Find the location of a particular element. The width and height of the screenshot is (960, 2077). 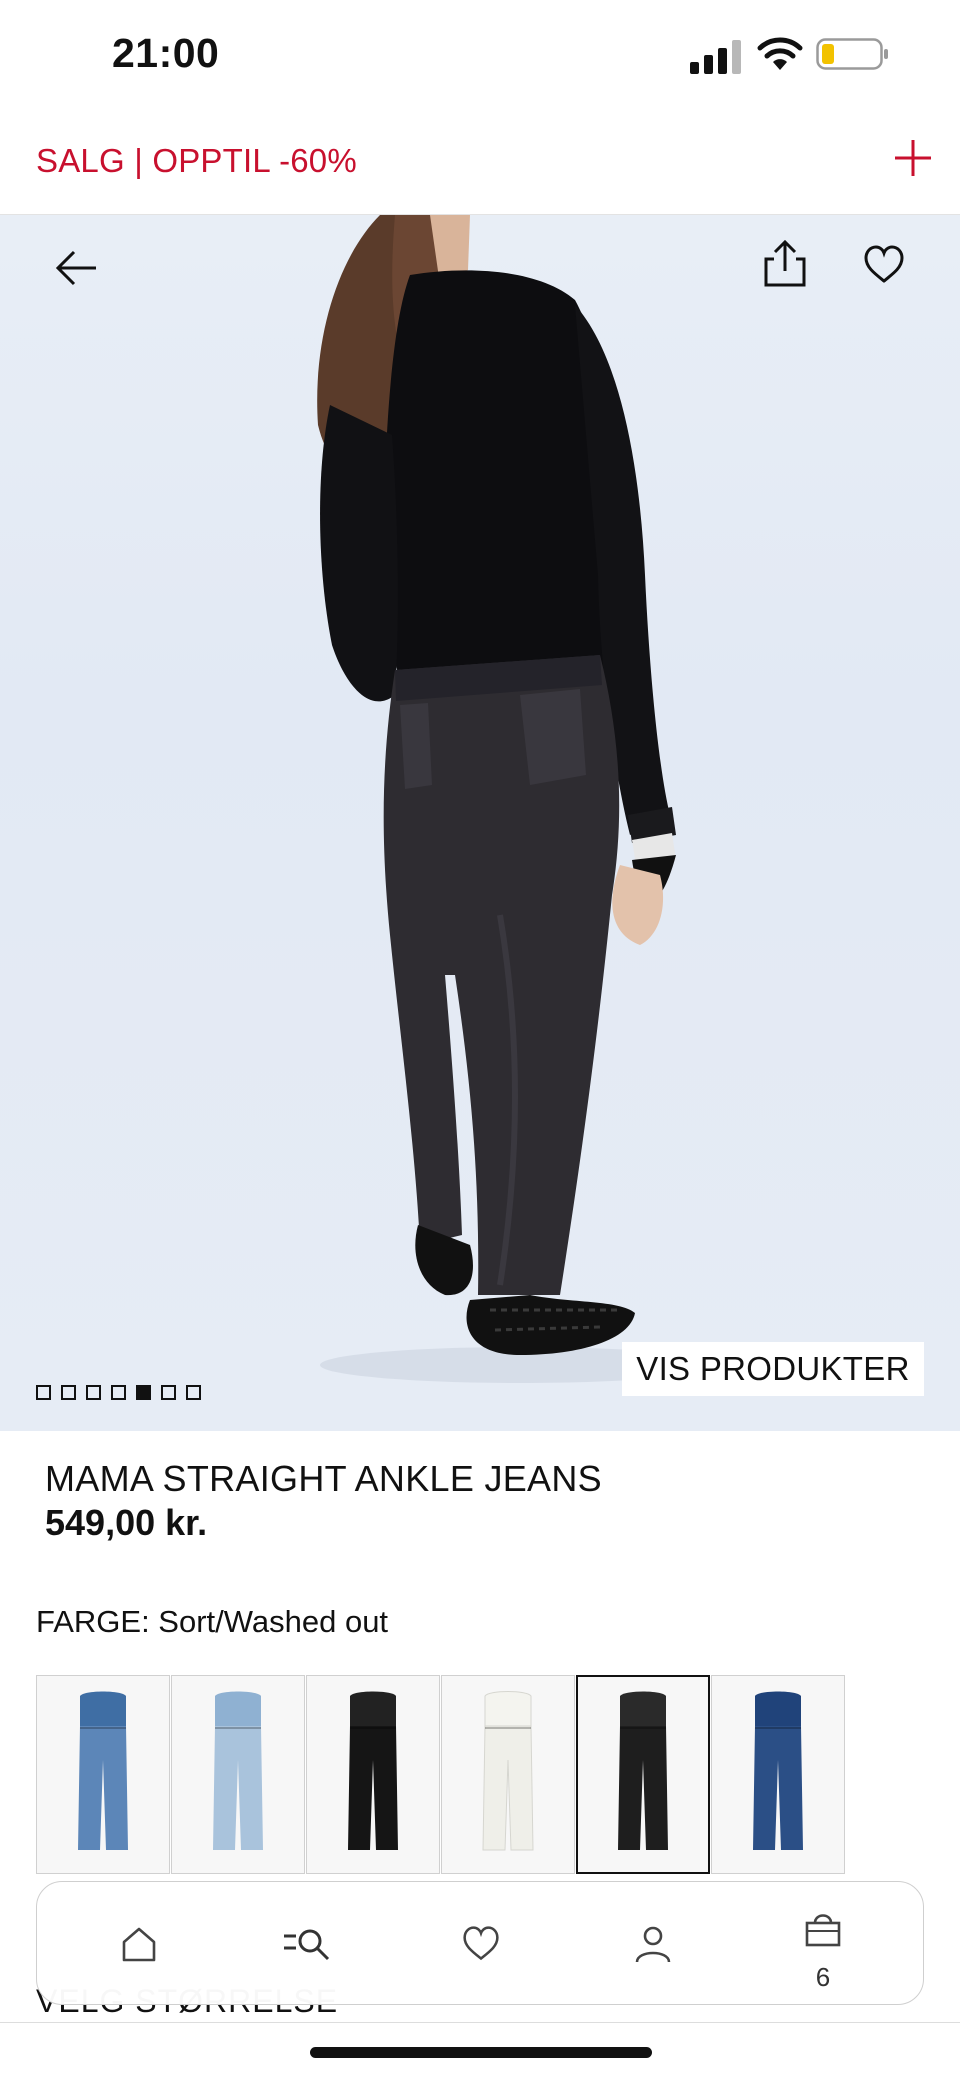

swatch-light-blue-denim is located at coordinates (103, 1774).